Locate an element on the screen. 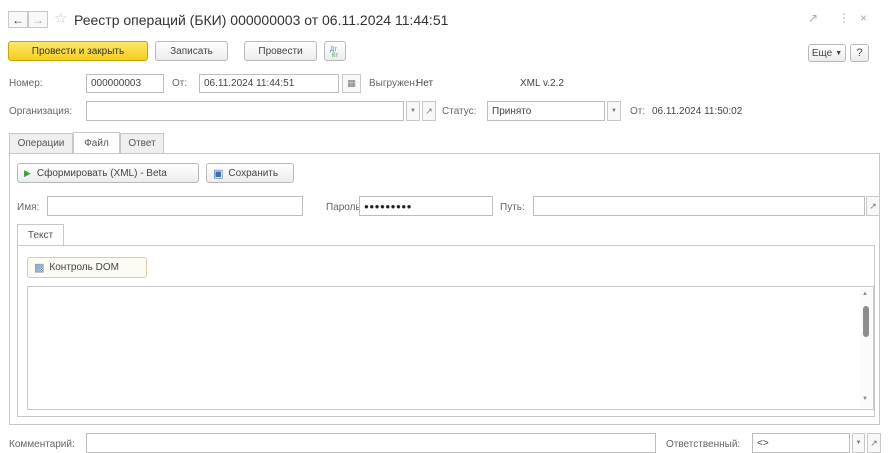  status-date-value: 06.11.2024 11:50:02 is located at coordinates (697, 111).